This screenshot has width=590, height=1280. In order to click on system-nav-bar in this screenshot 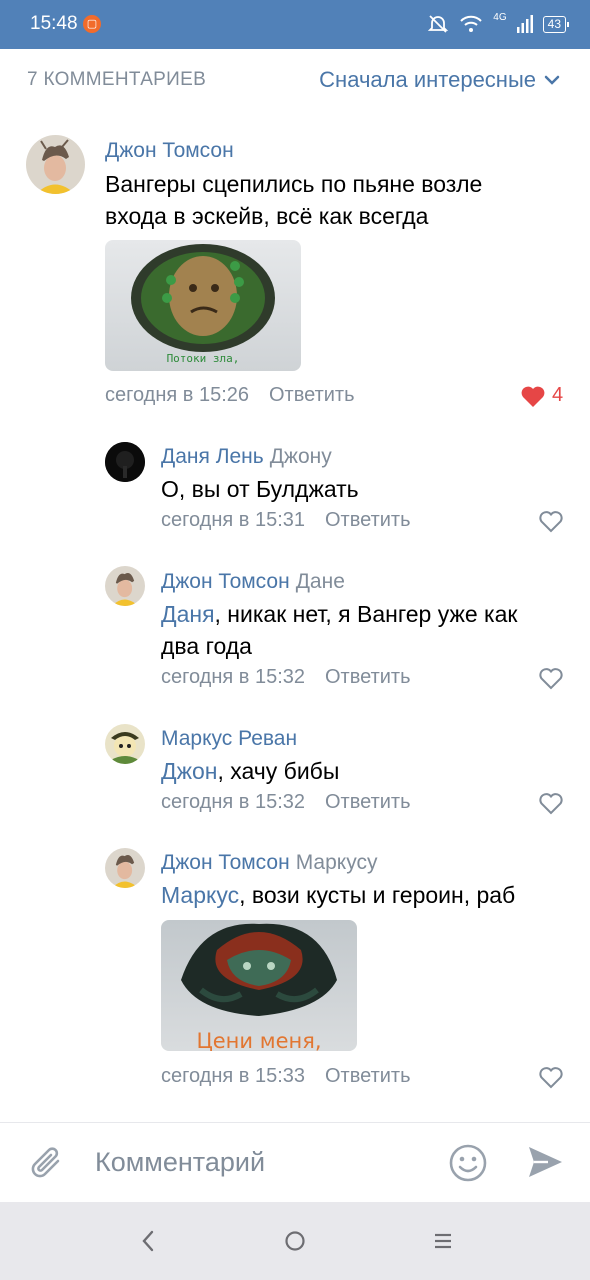, I will do `click(295, 1241)`.